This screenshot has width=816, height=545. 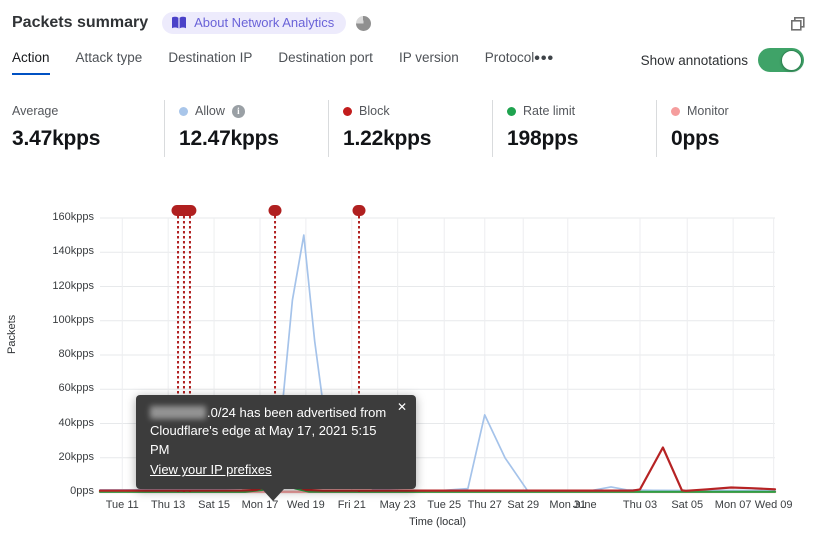 What do you see at coordinates (549, 111) in the screenshot?
I see `stat-label: Rate limit` at bounding box center [549, 111].